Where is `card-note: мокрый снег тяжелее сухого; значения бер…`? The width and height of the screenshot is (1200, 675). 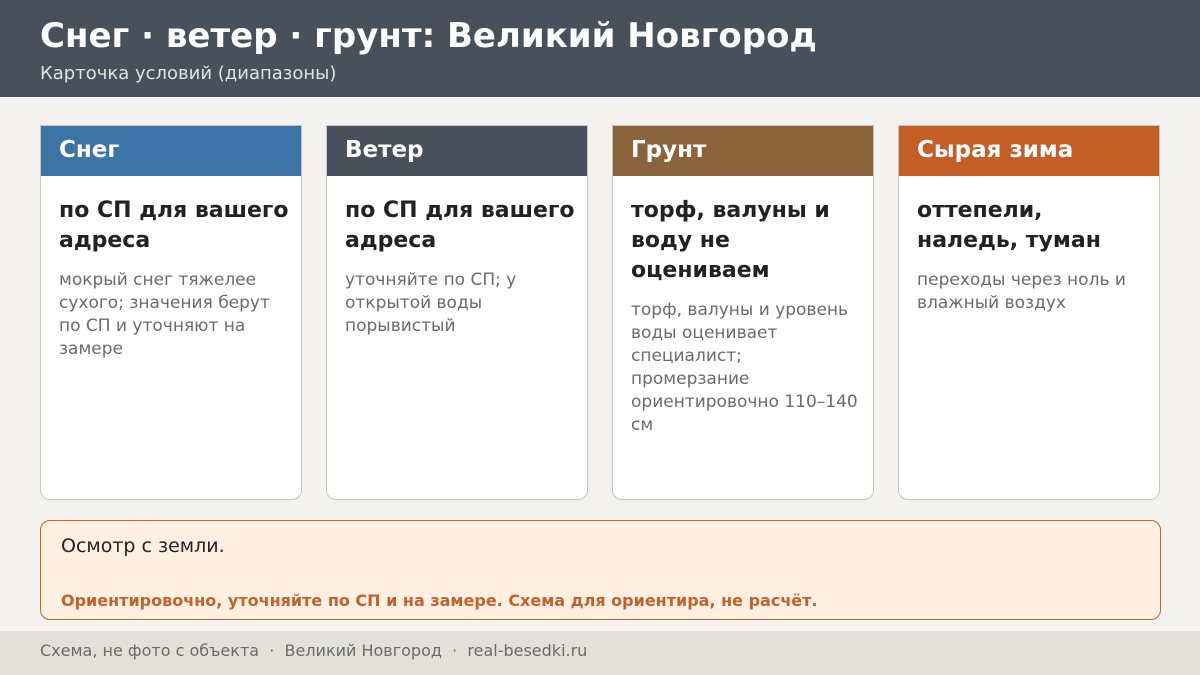 card-note: мокрый снег тяжелее сухого; значения бер… is located at coordinates (164, 314).